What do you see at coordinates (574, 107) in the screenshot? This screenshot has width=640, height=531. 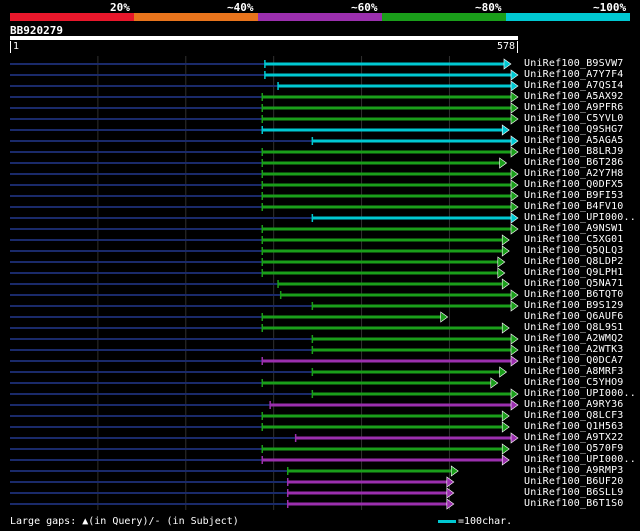 I see `hit-label: UniRef100_A9PFR6` at bounding box center [574, 107].